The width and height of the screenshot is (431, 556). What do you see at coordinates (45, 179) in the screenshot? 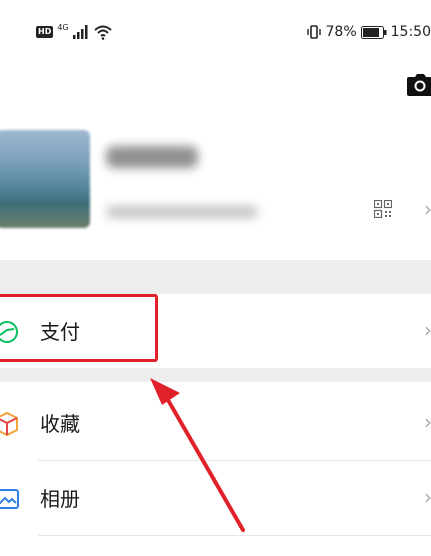
I see `avatar` at bounding box center [45, 179].